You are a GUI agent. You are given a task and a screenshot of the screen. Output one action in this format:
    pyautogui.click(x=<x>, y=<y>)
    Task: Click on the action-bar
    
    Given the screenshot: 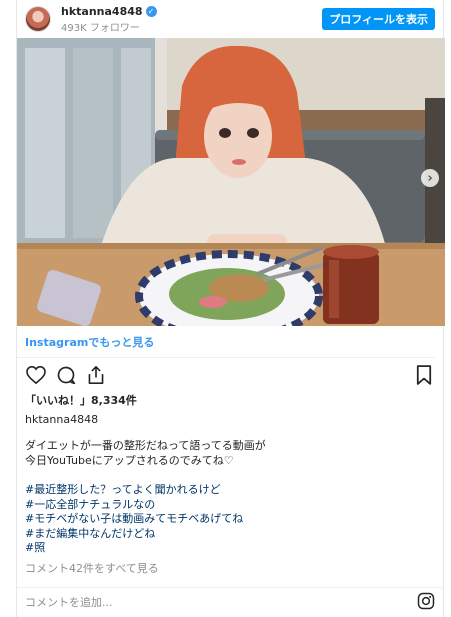 What is the action you would take?
    pyautogui.click(x=230, y=375)
    